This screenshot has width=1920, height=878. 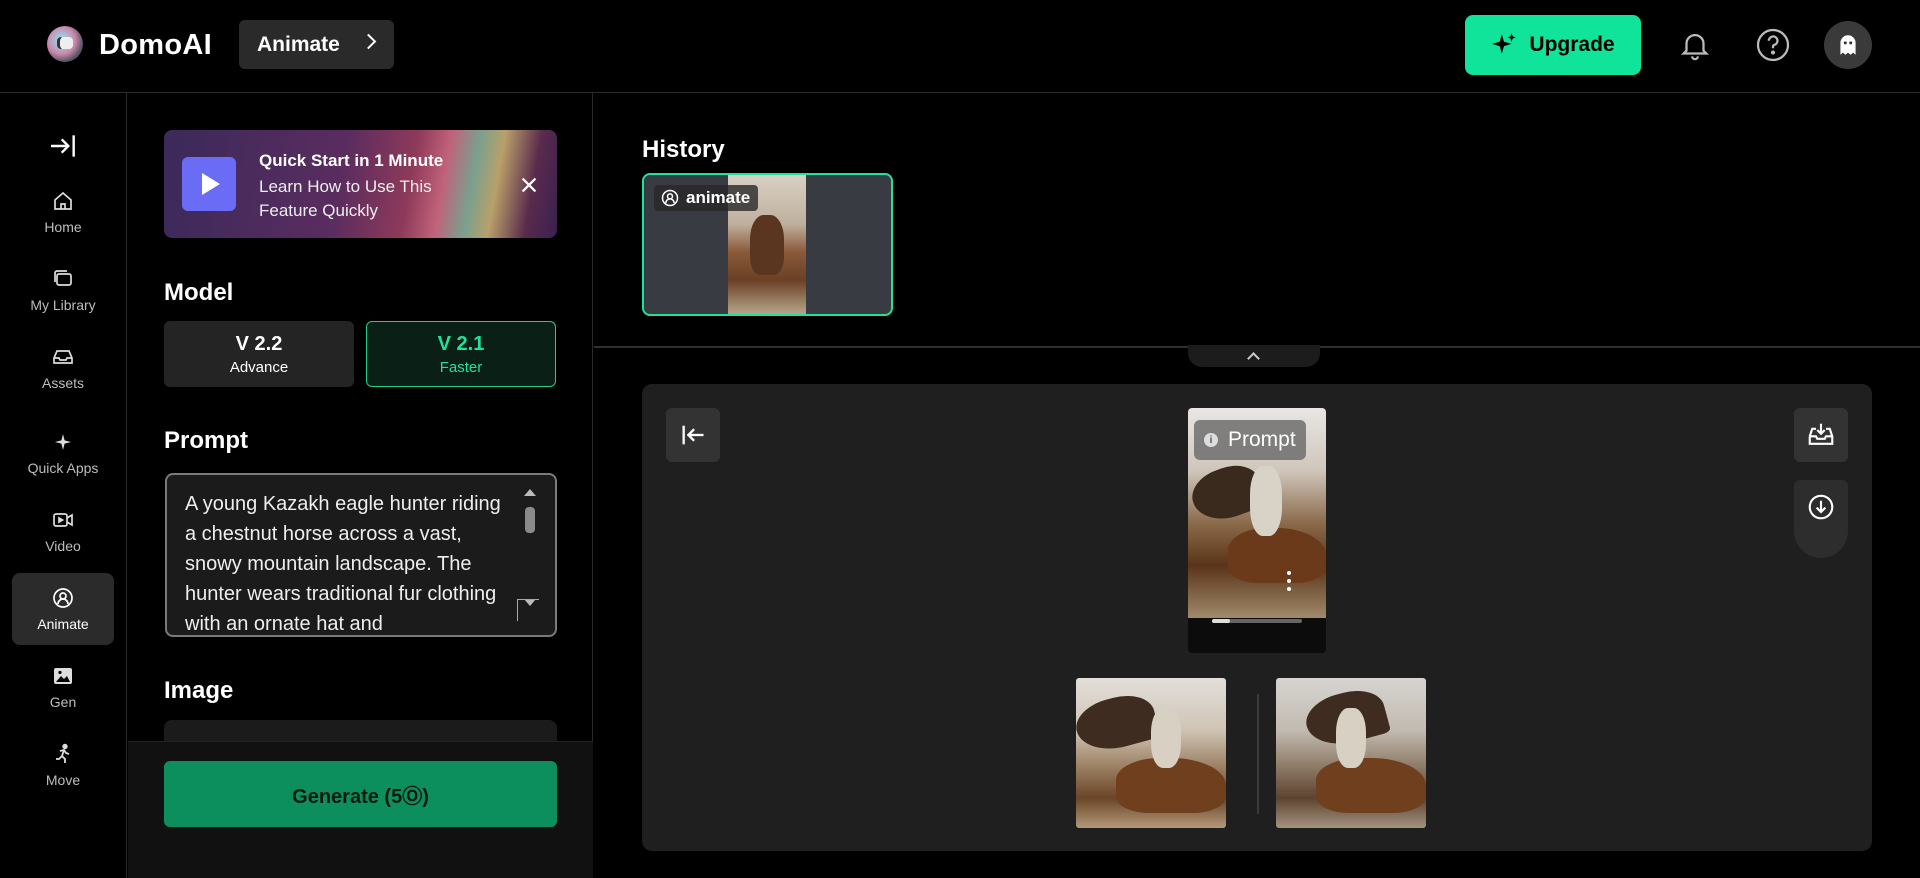 What do you see at coordinates (530, 492) in the screenshot?
I see `scroll-up-icon` at bounding box center [530, 492].